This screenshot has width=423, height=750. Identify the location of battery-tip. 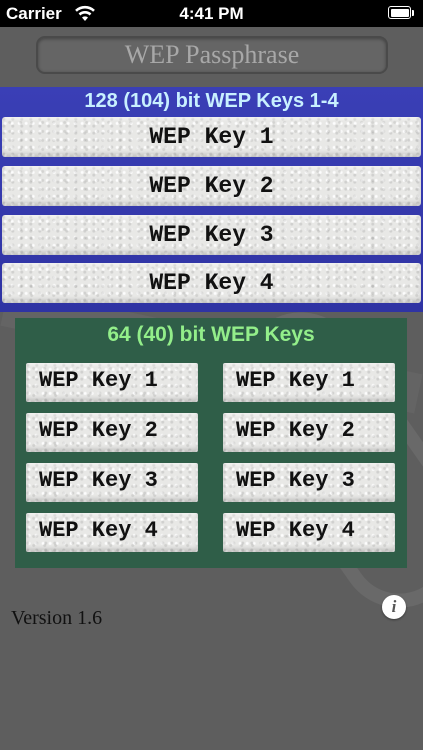
(413, 13).